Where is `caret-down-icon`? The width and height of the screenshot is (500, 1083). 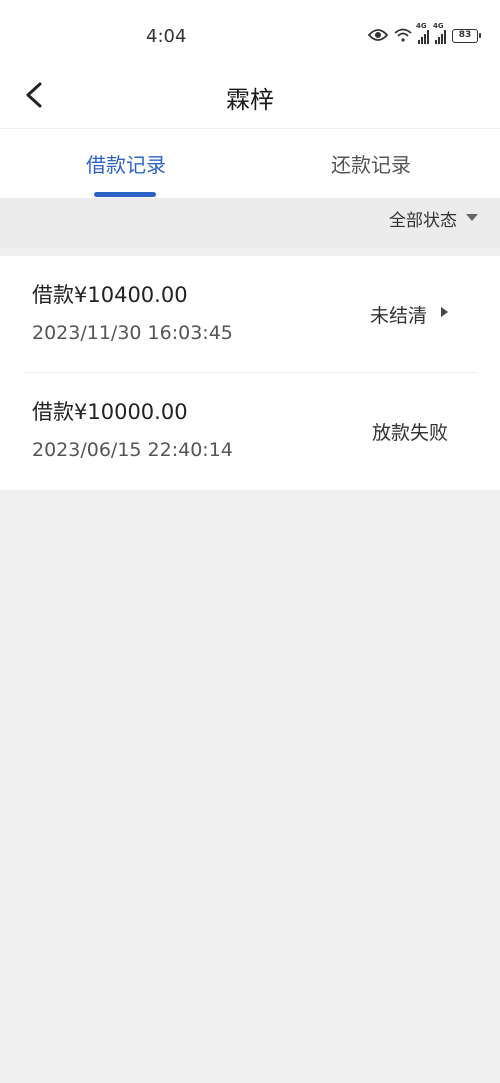 caret-down-icon is located at coordinates (472, 217).